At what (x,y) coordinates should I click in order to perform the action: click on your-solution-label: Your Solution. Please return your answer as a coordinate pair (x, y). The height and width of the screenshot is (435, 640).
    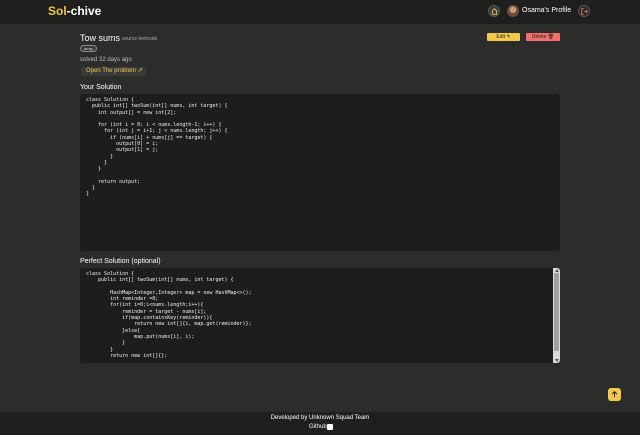
    Looking at the image, I should click on (101, 87).